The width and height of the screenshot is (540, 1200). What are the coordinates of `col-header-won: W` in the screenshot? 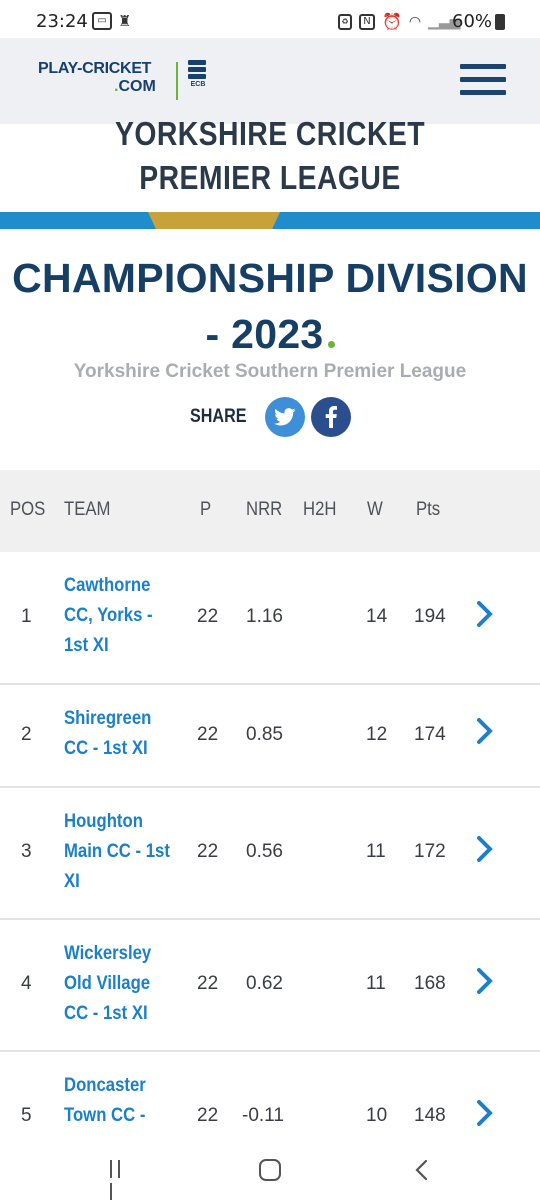 It's located at (375, 510).